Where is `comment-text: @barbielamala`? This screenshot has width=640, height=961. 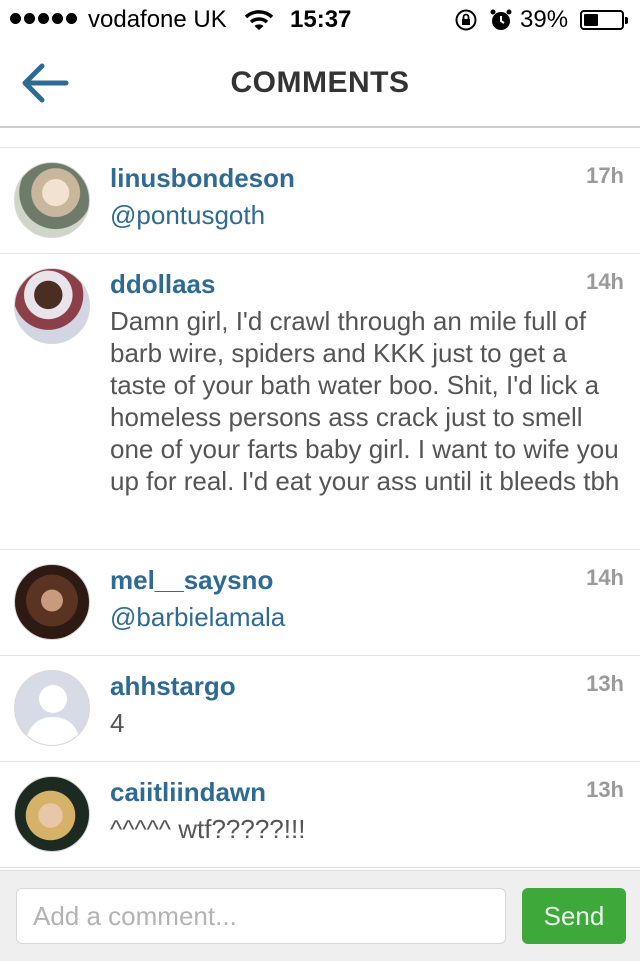 comment-text: @barbielamala is located at coordinates (366, 617).